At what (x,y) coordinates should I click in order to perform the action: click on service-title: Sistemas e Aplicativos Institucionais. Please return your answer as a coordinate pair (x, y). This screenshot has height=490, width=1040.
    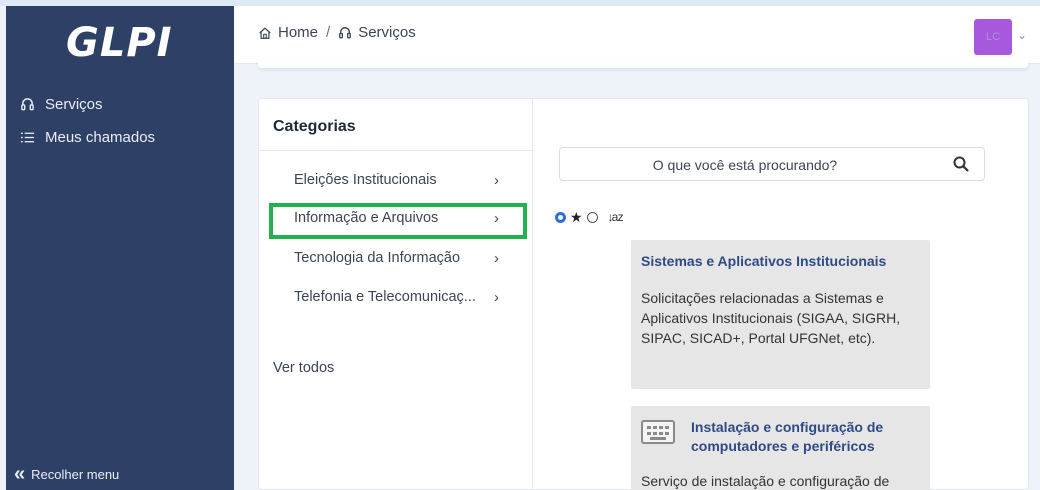
    Looking at the image, I should click on (780, 261).